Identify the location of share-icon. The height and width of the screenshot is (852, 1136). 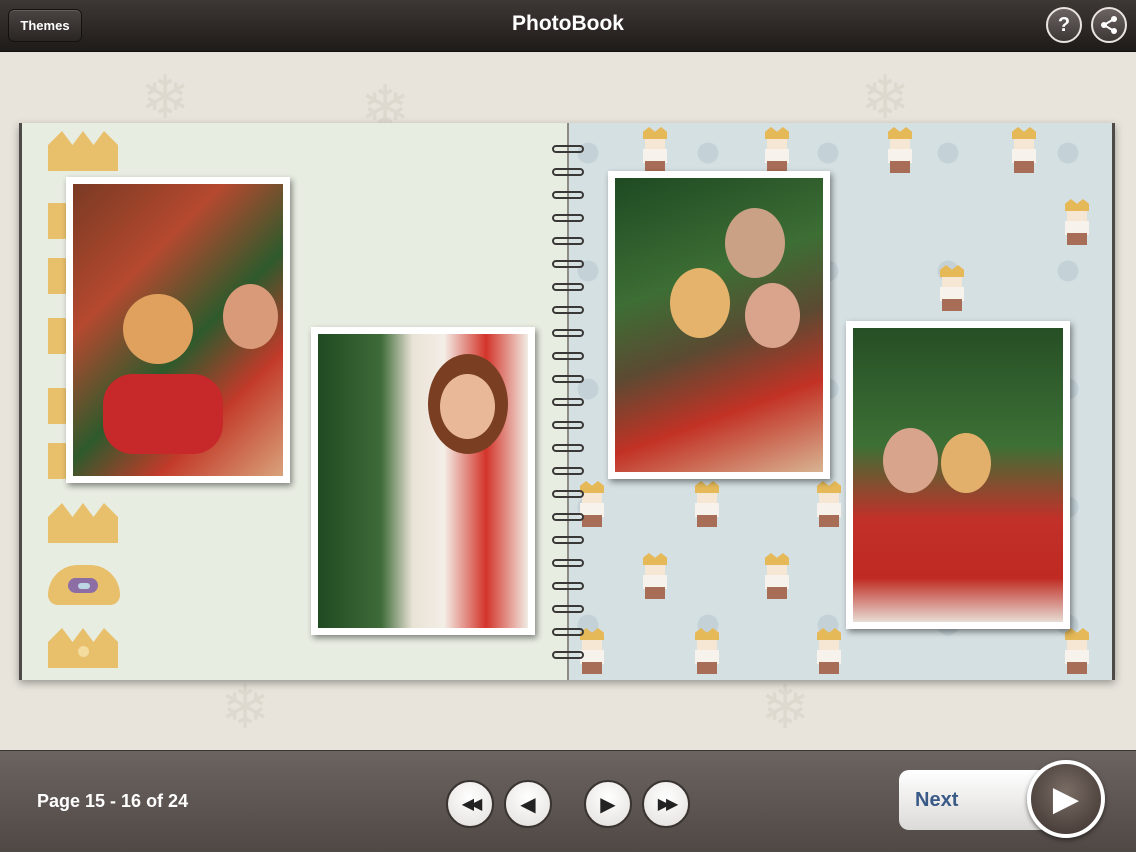
(1109, 25).